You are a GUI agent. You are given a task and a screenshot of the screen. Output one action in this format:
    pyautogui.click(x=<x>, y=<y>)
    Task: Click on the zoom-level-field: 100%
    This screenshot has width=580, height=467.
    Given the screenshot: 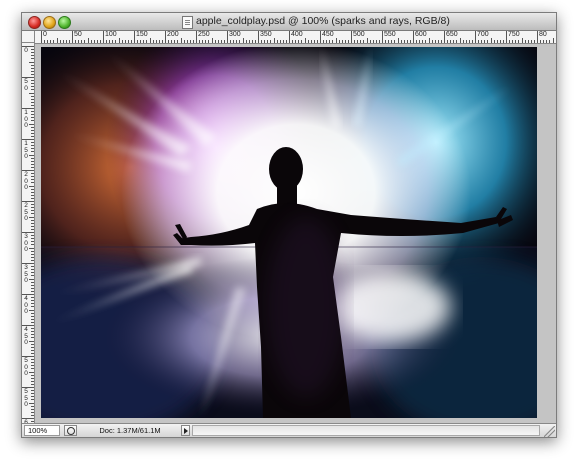 What is the action you would take?
    pyautogui.click(x=42, y=430)
    